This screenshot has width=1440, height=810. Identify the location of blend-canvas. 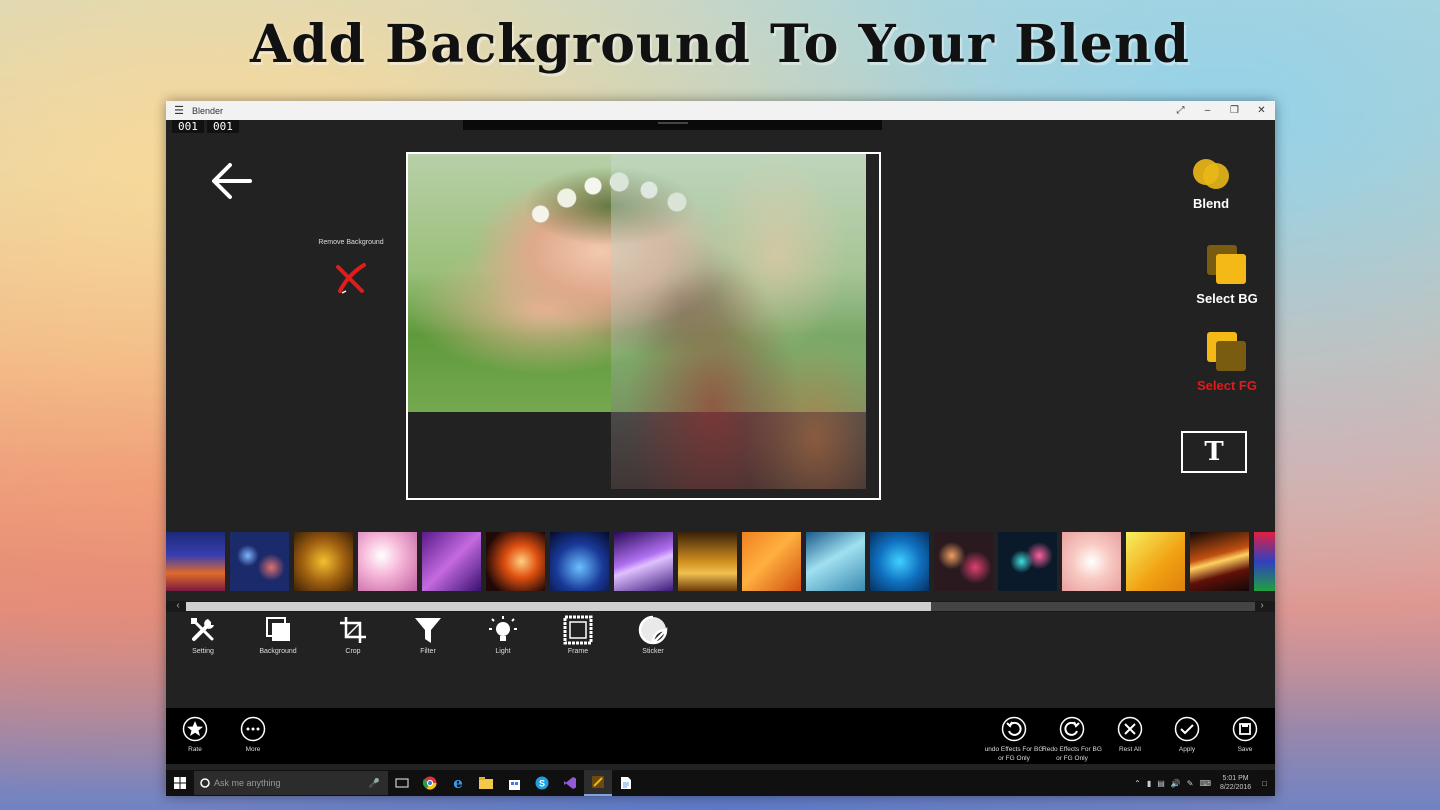
(643, 326).